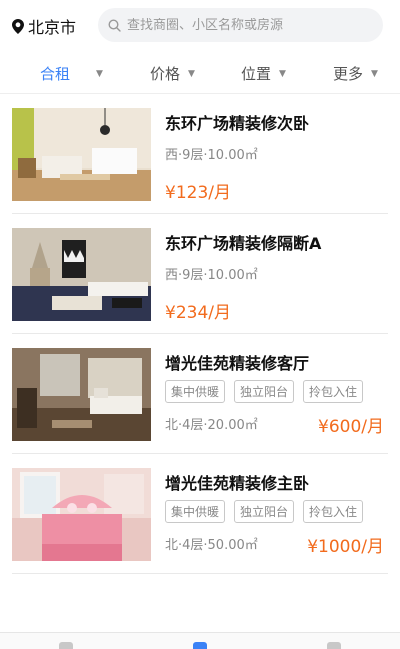 This screenshot has height=649, width=400. I want to click on filter-label: 合租, so click(55, 74).